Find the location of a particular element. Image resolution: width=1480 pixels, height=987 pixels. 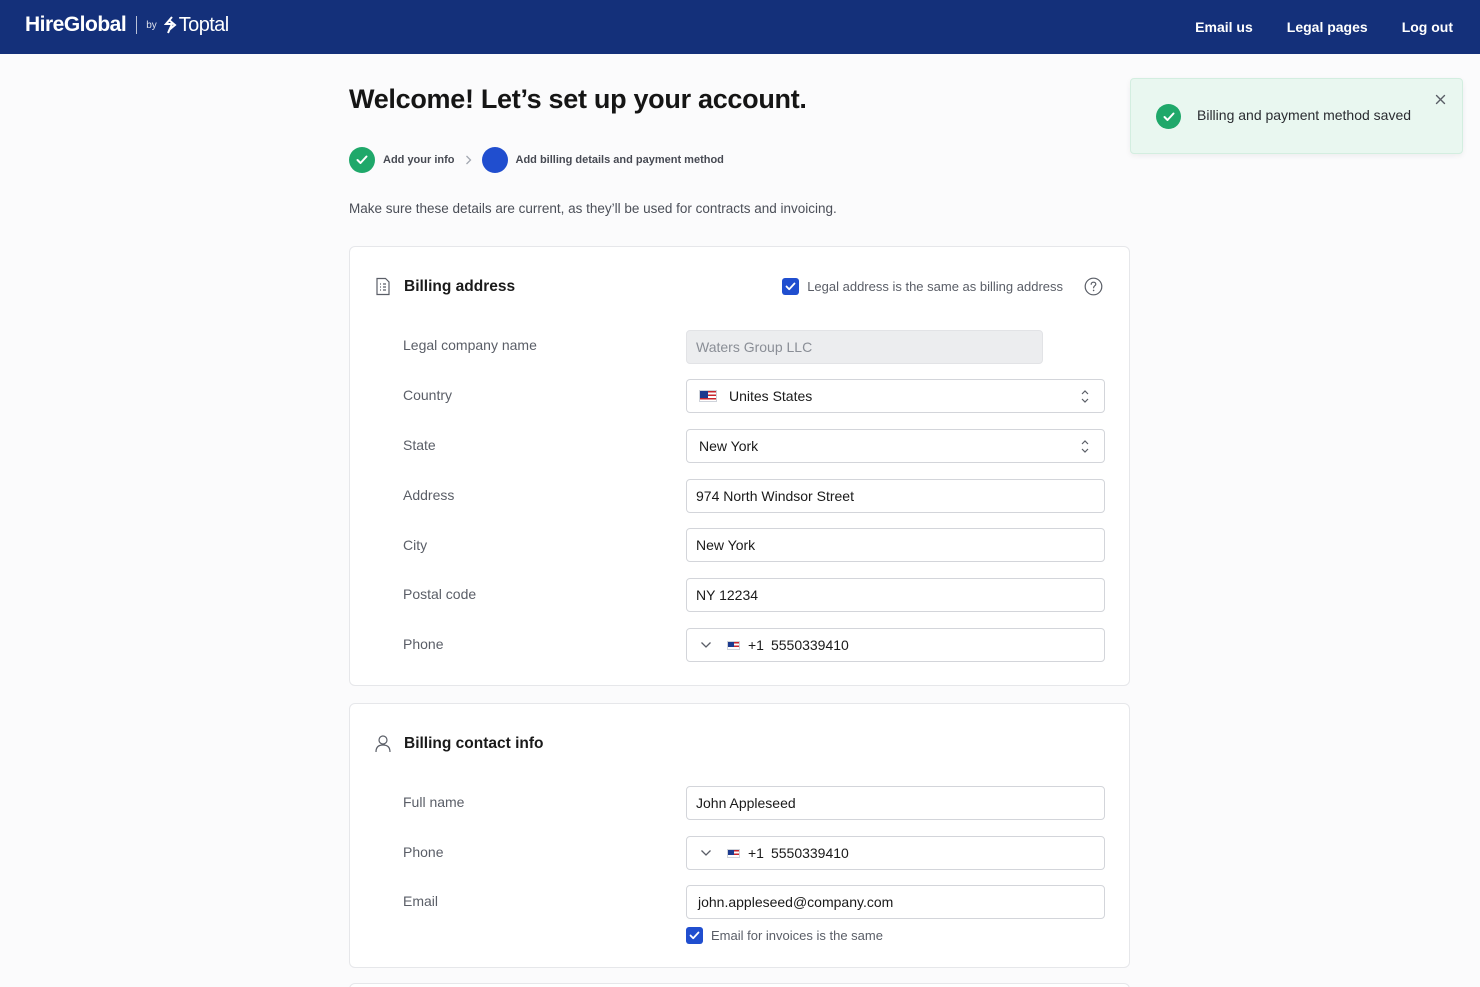

email-invoices-same-checkbox is located at coordinates (694, 935).